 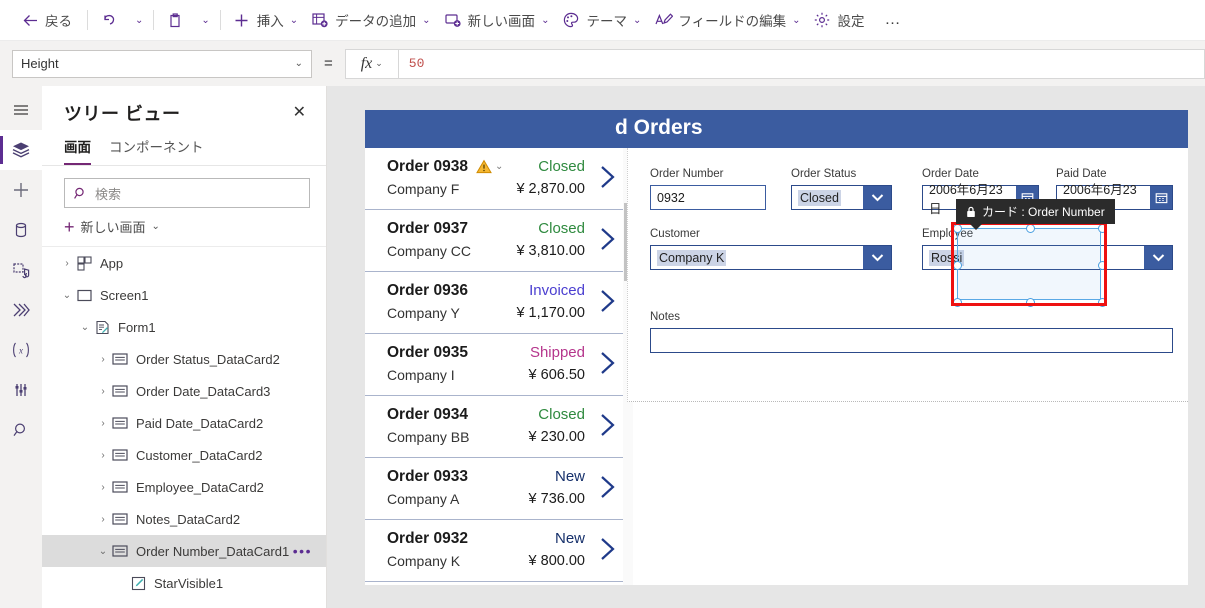 I want to click on insert-button: 挿入 ⌄, so click(x=265, y=20).